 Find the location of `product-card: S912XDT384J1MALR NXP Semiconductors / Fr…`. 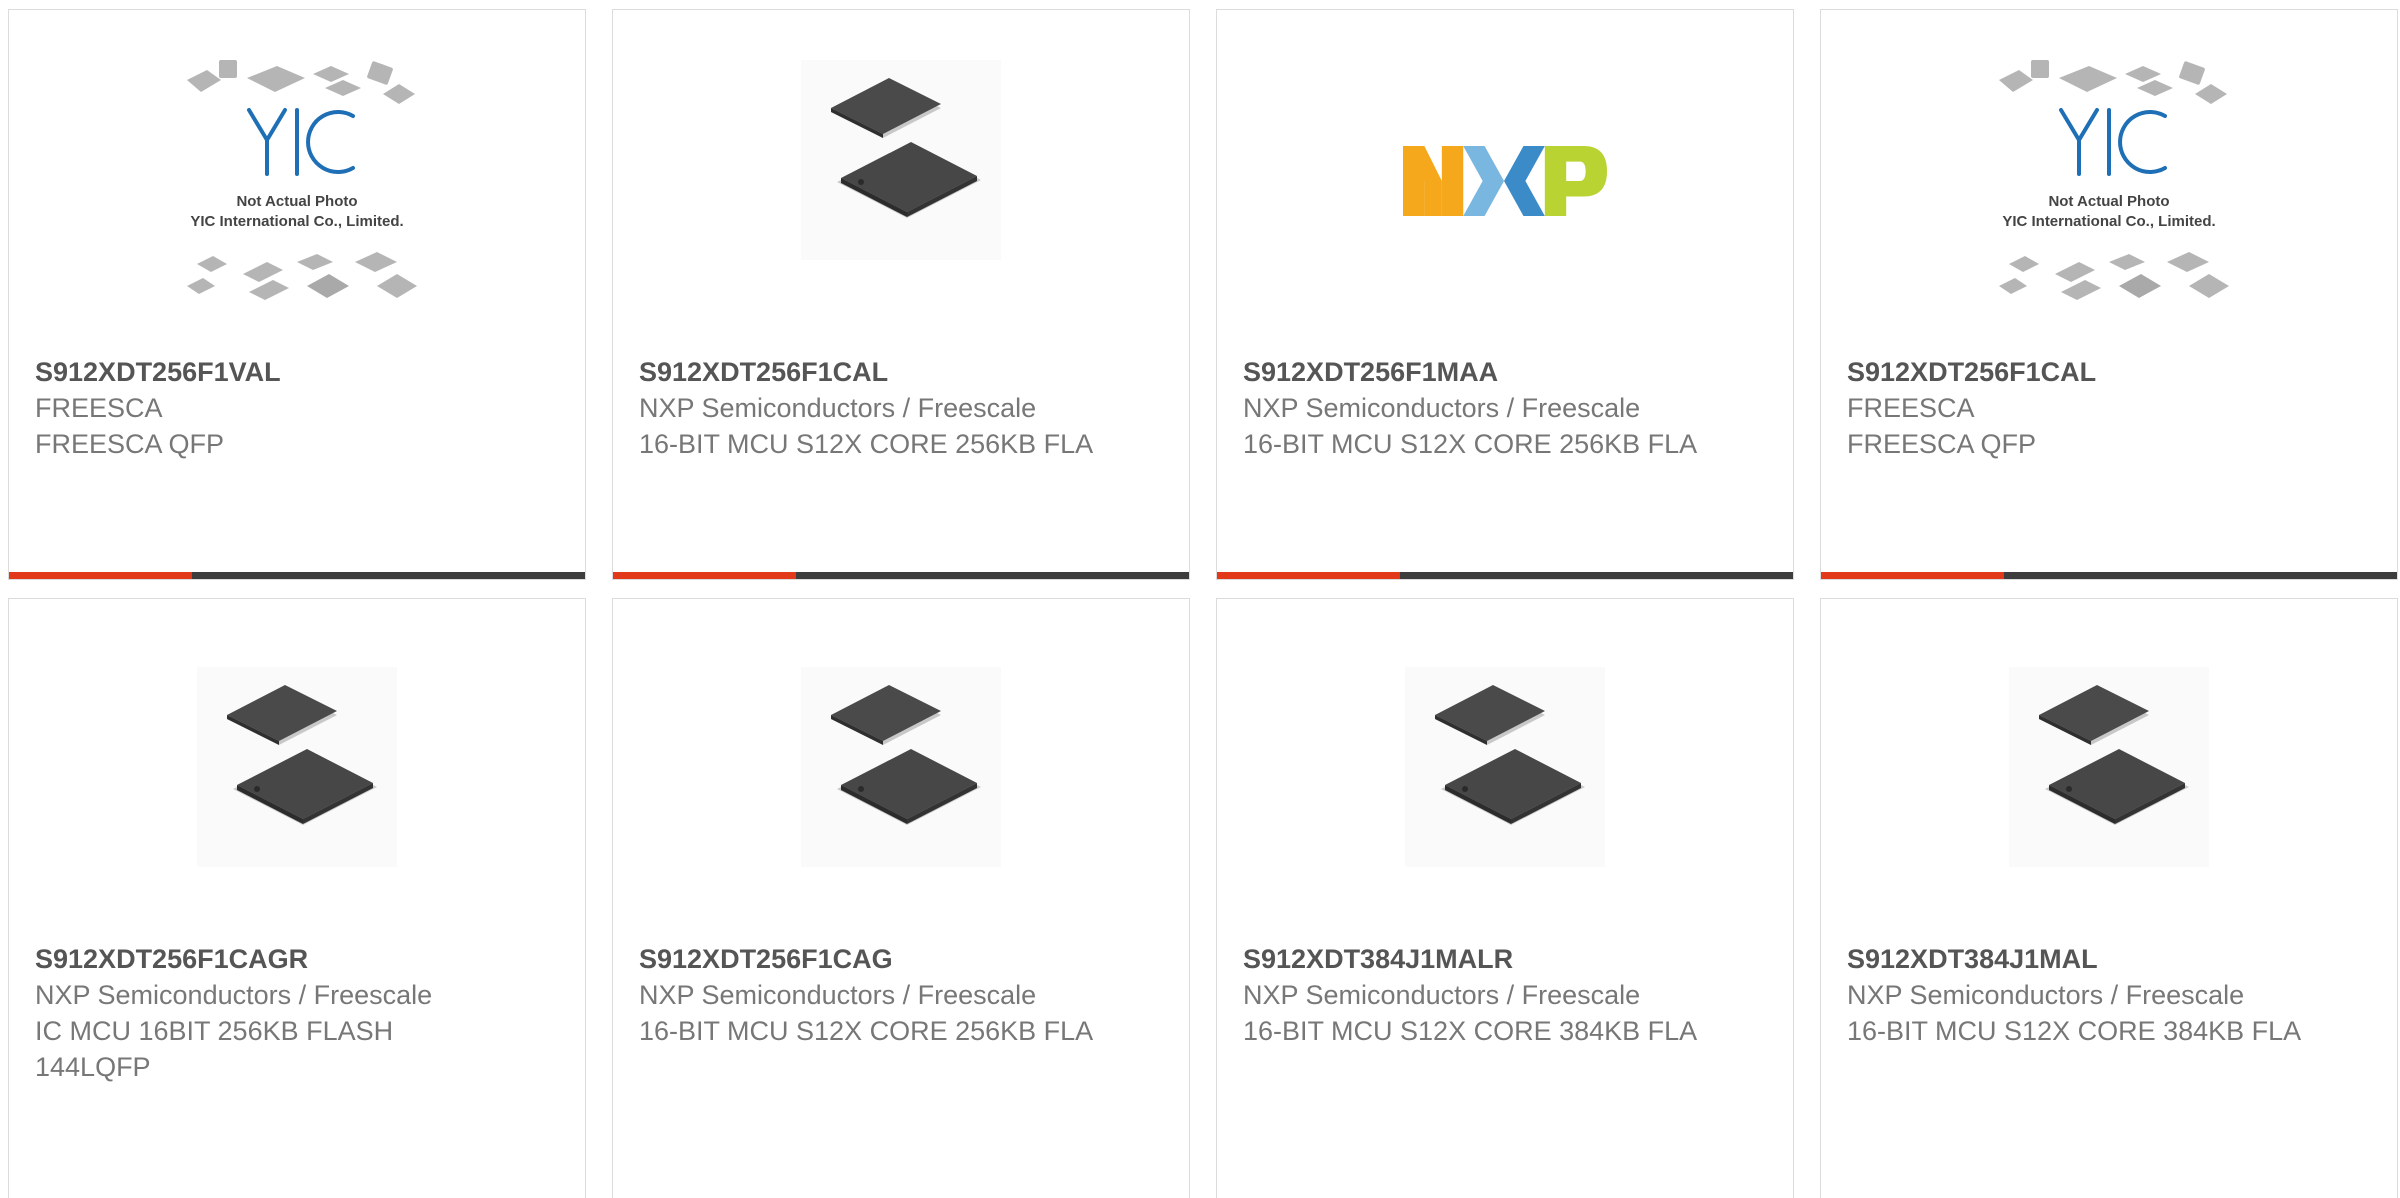

product-card: S912XDT384J1MALR NXP Semiconductors / Fr… is located at coordinates (1505, 898).